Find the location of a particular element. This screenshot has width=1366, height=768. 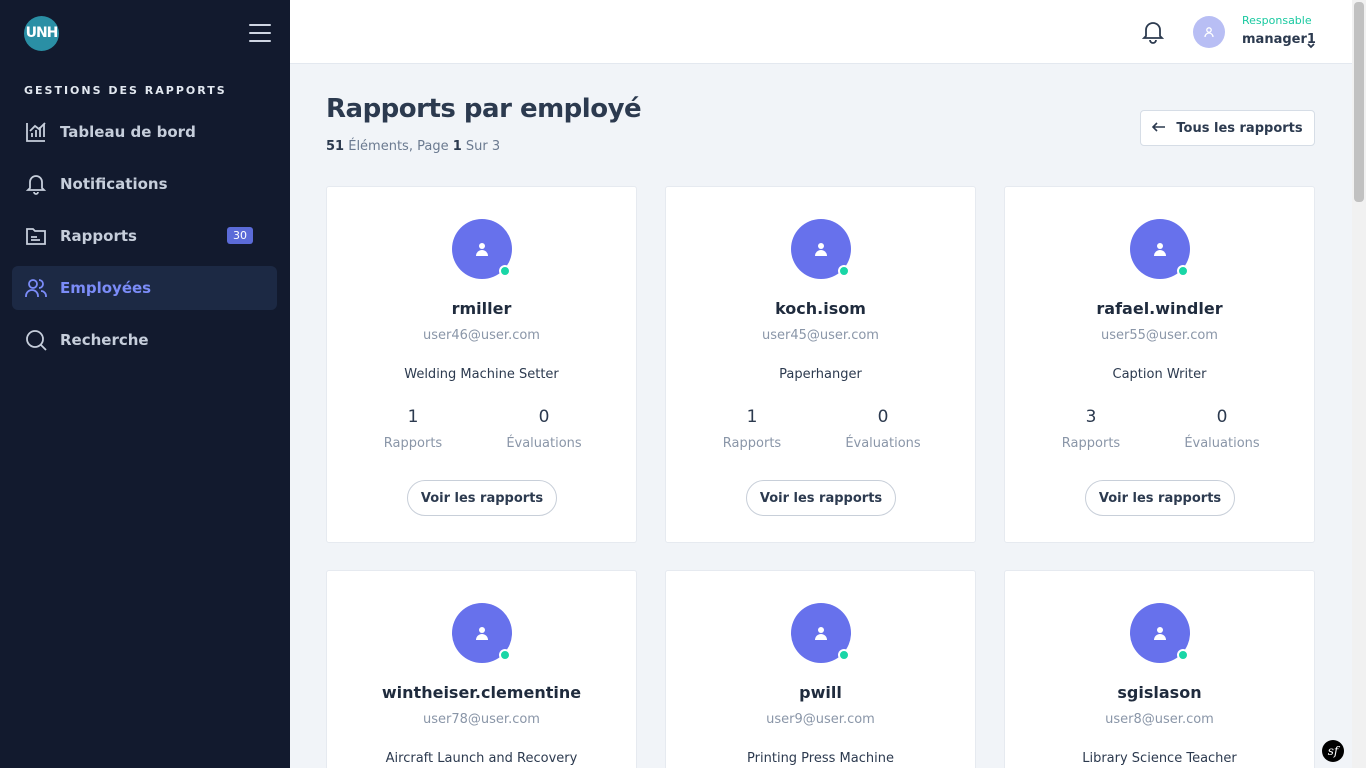

employee-job: Aircraft Launch and Recovery is located at coordinates (481, 758).